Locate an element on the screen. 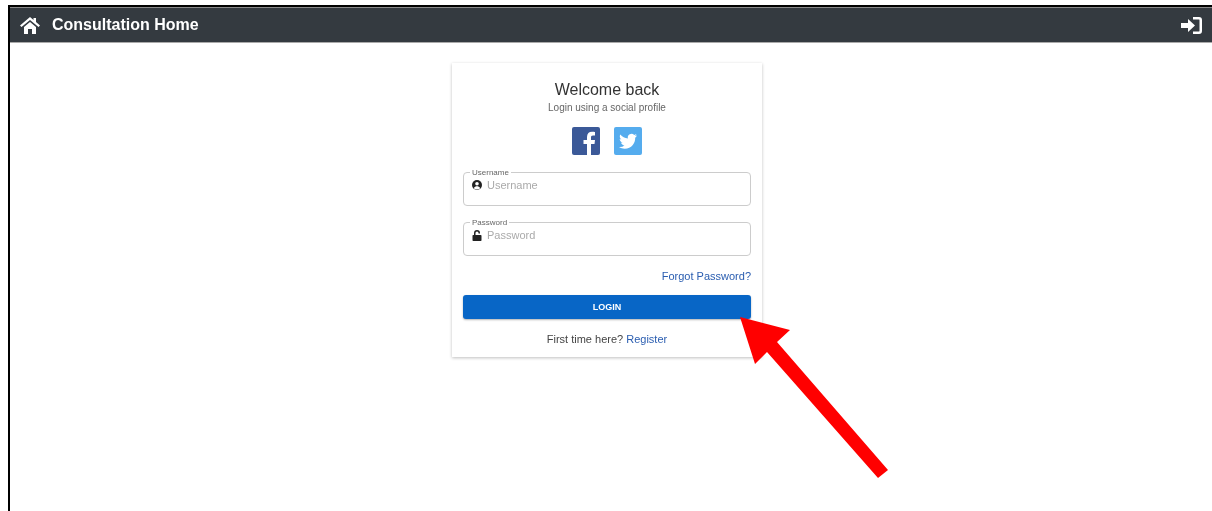 The height and width of the screenshot is (511, 1212). text-field: Password Password is located at coordinates (607, 237).